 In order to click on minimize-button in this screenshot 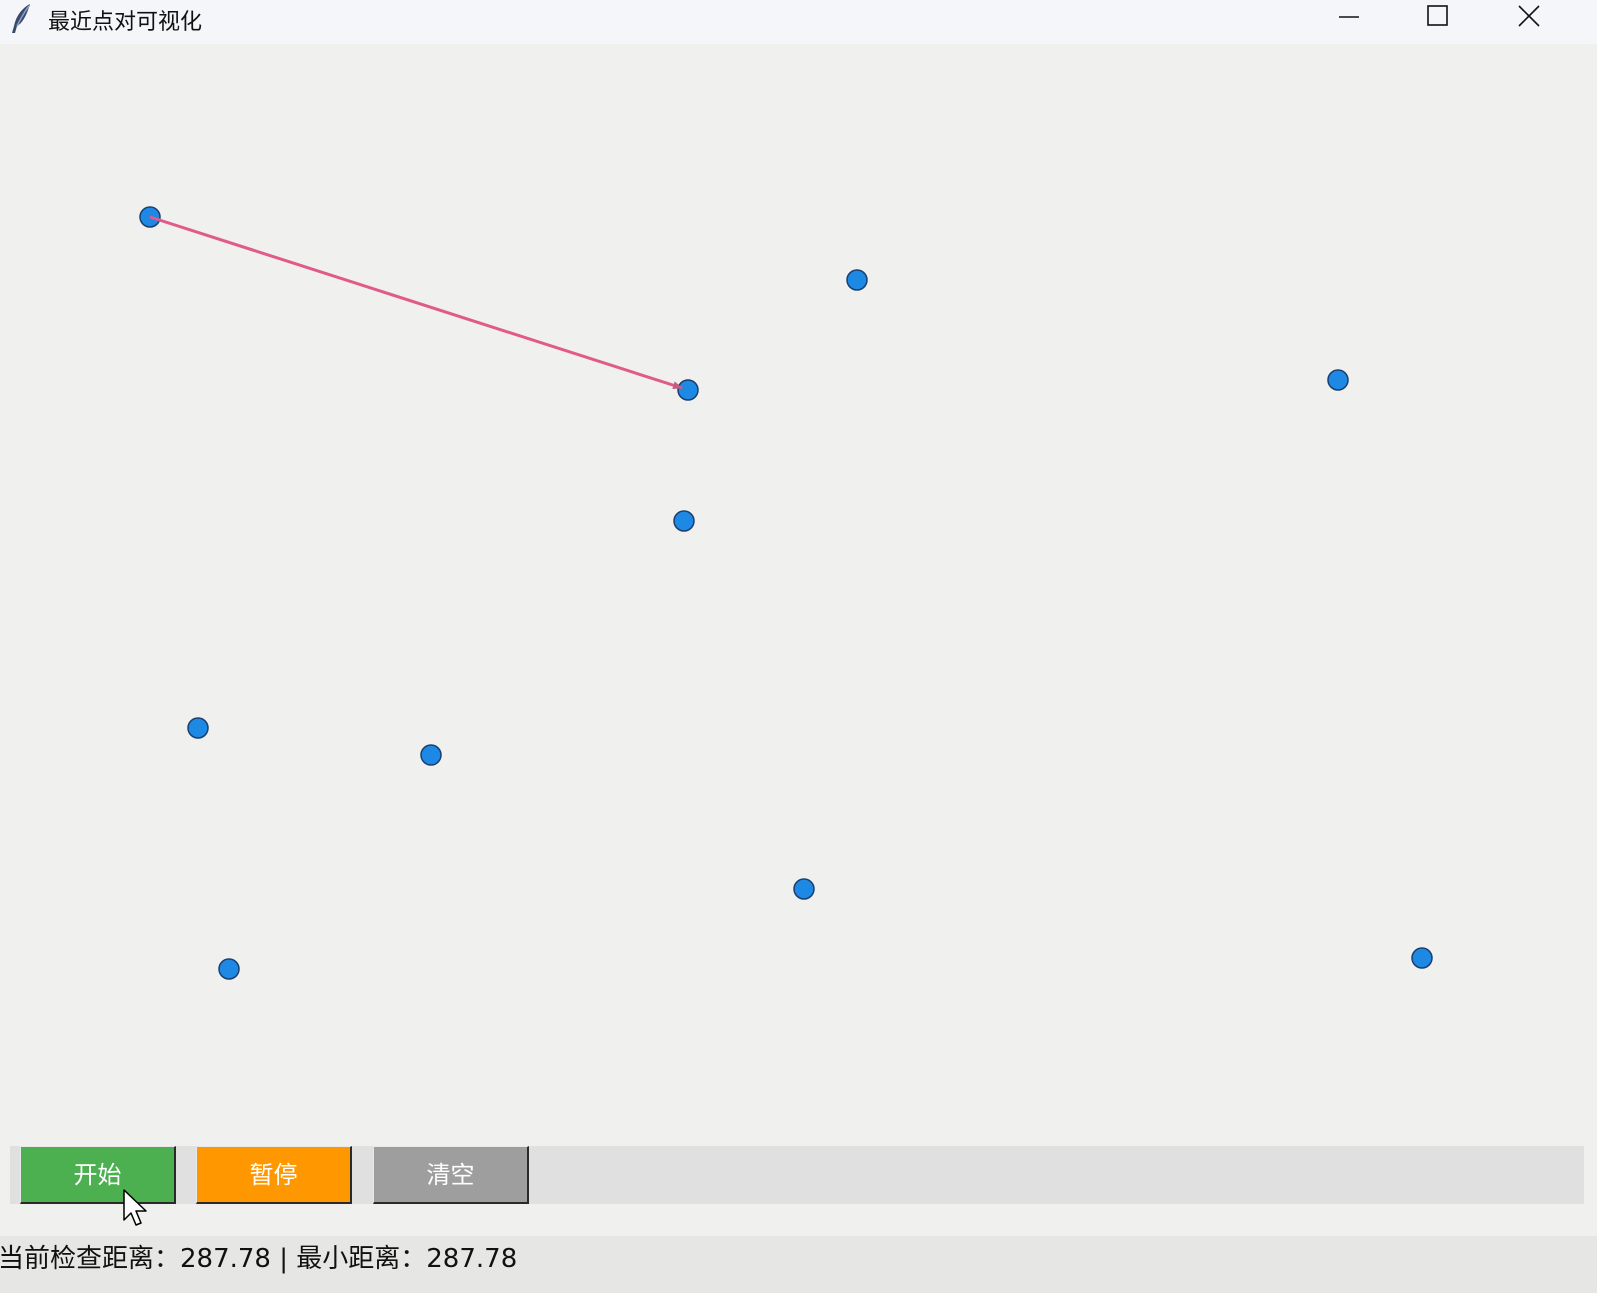, I will do `click(1347, 17)`.